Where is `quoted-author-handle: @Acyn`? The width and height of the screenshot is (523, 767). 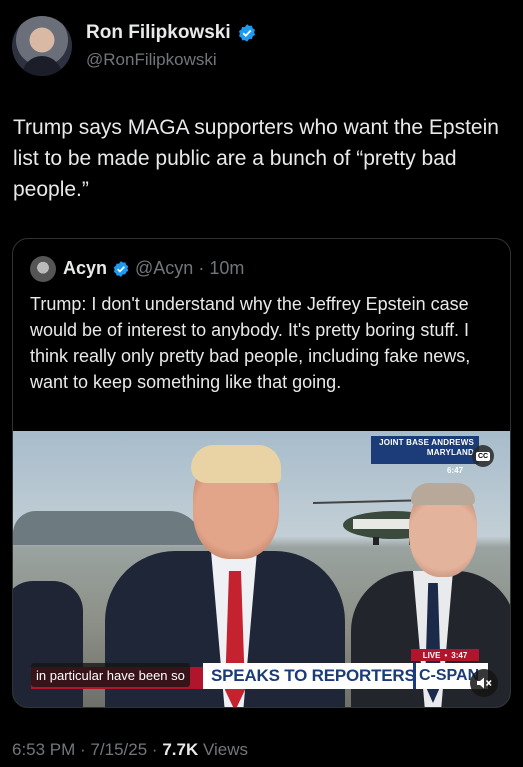 quoted-author-handle: @Acyn is located at coordinates (164, 268).